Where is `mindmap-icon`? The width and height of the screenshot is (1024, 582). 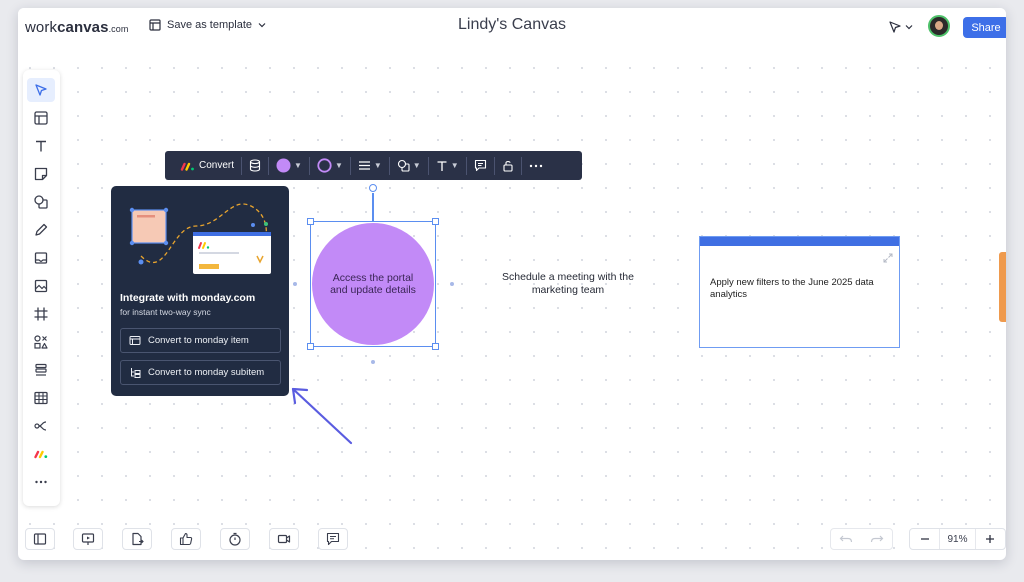
mindmap-icon is located at coordinates (40, 426).